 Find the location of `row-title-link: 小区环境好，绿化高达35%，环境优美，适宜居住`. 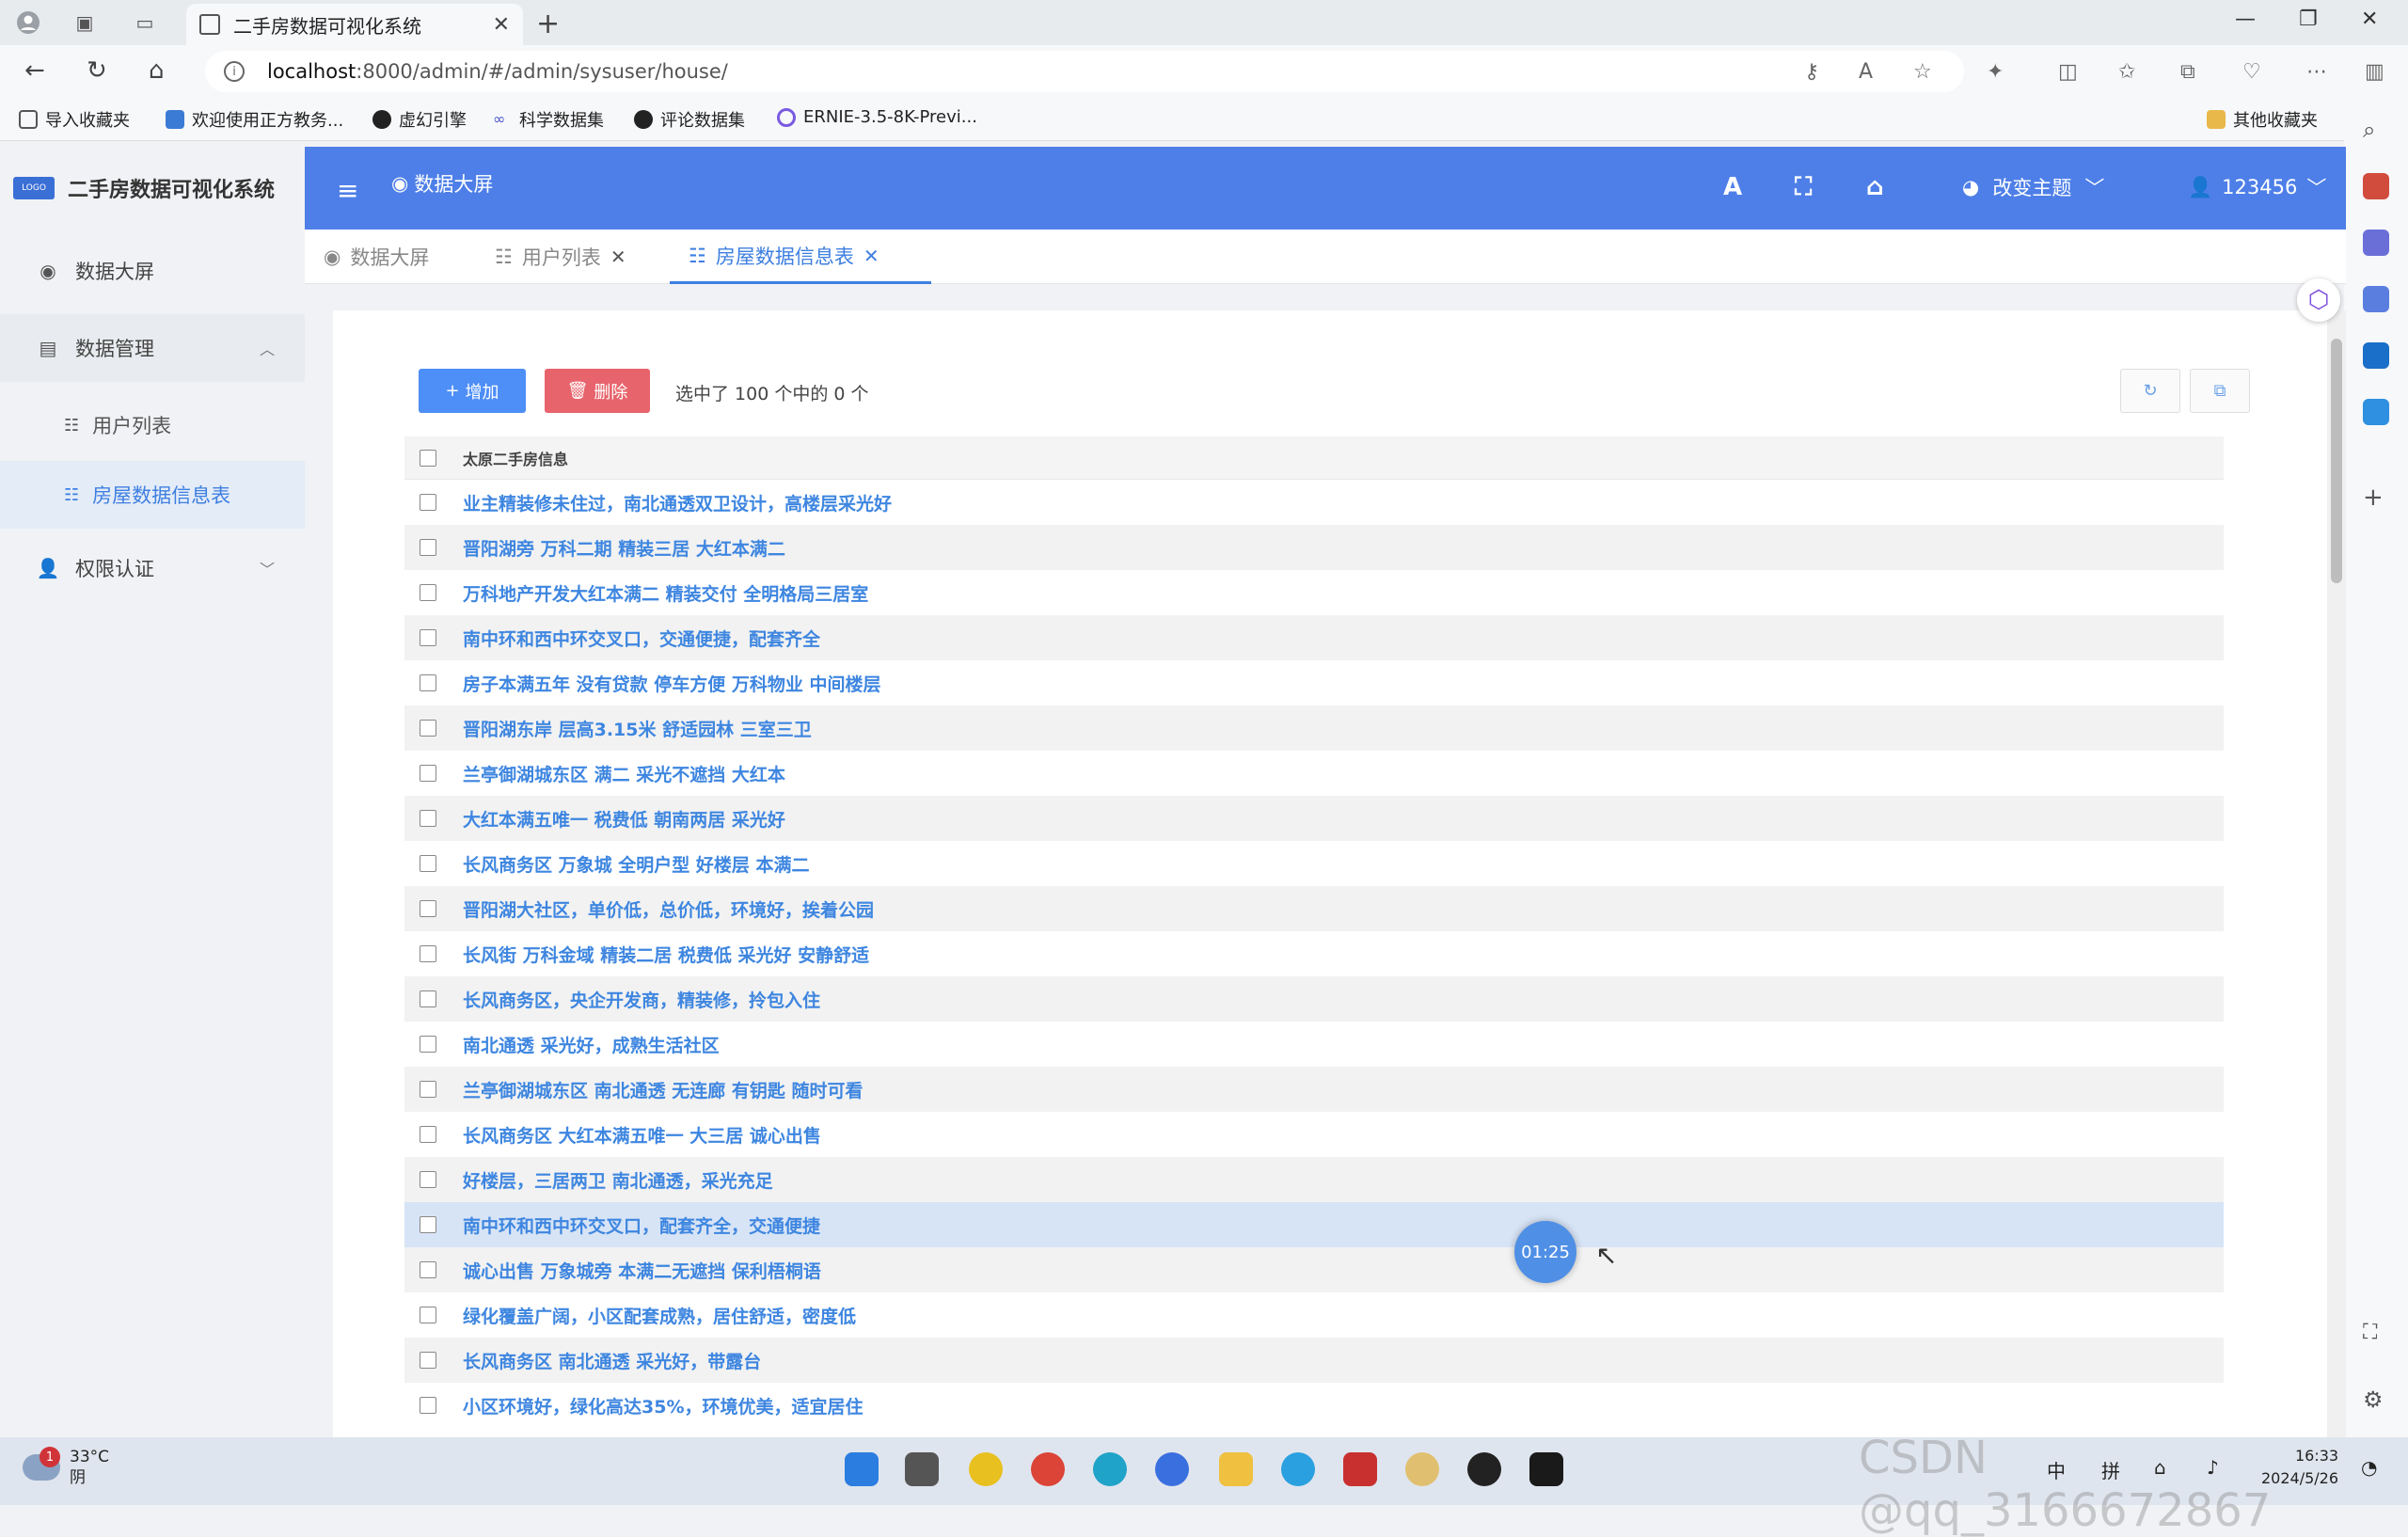

row-title-link: 小区环境好，绿化高达35%，环境优美，适宜居住 is located at coordinates (663, 1405).